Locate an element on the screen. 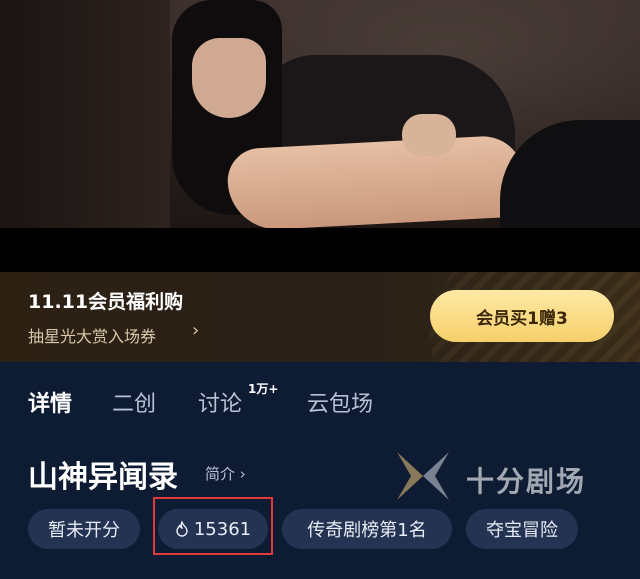 This screenshot has height=579, width=640. tab-discussion: 讨论 is located at coordinates (220, 402).